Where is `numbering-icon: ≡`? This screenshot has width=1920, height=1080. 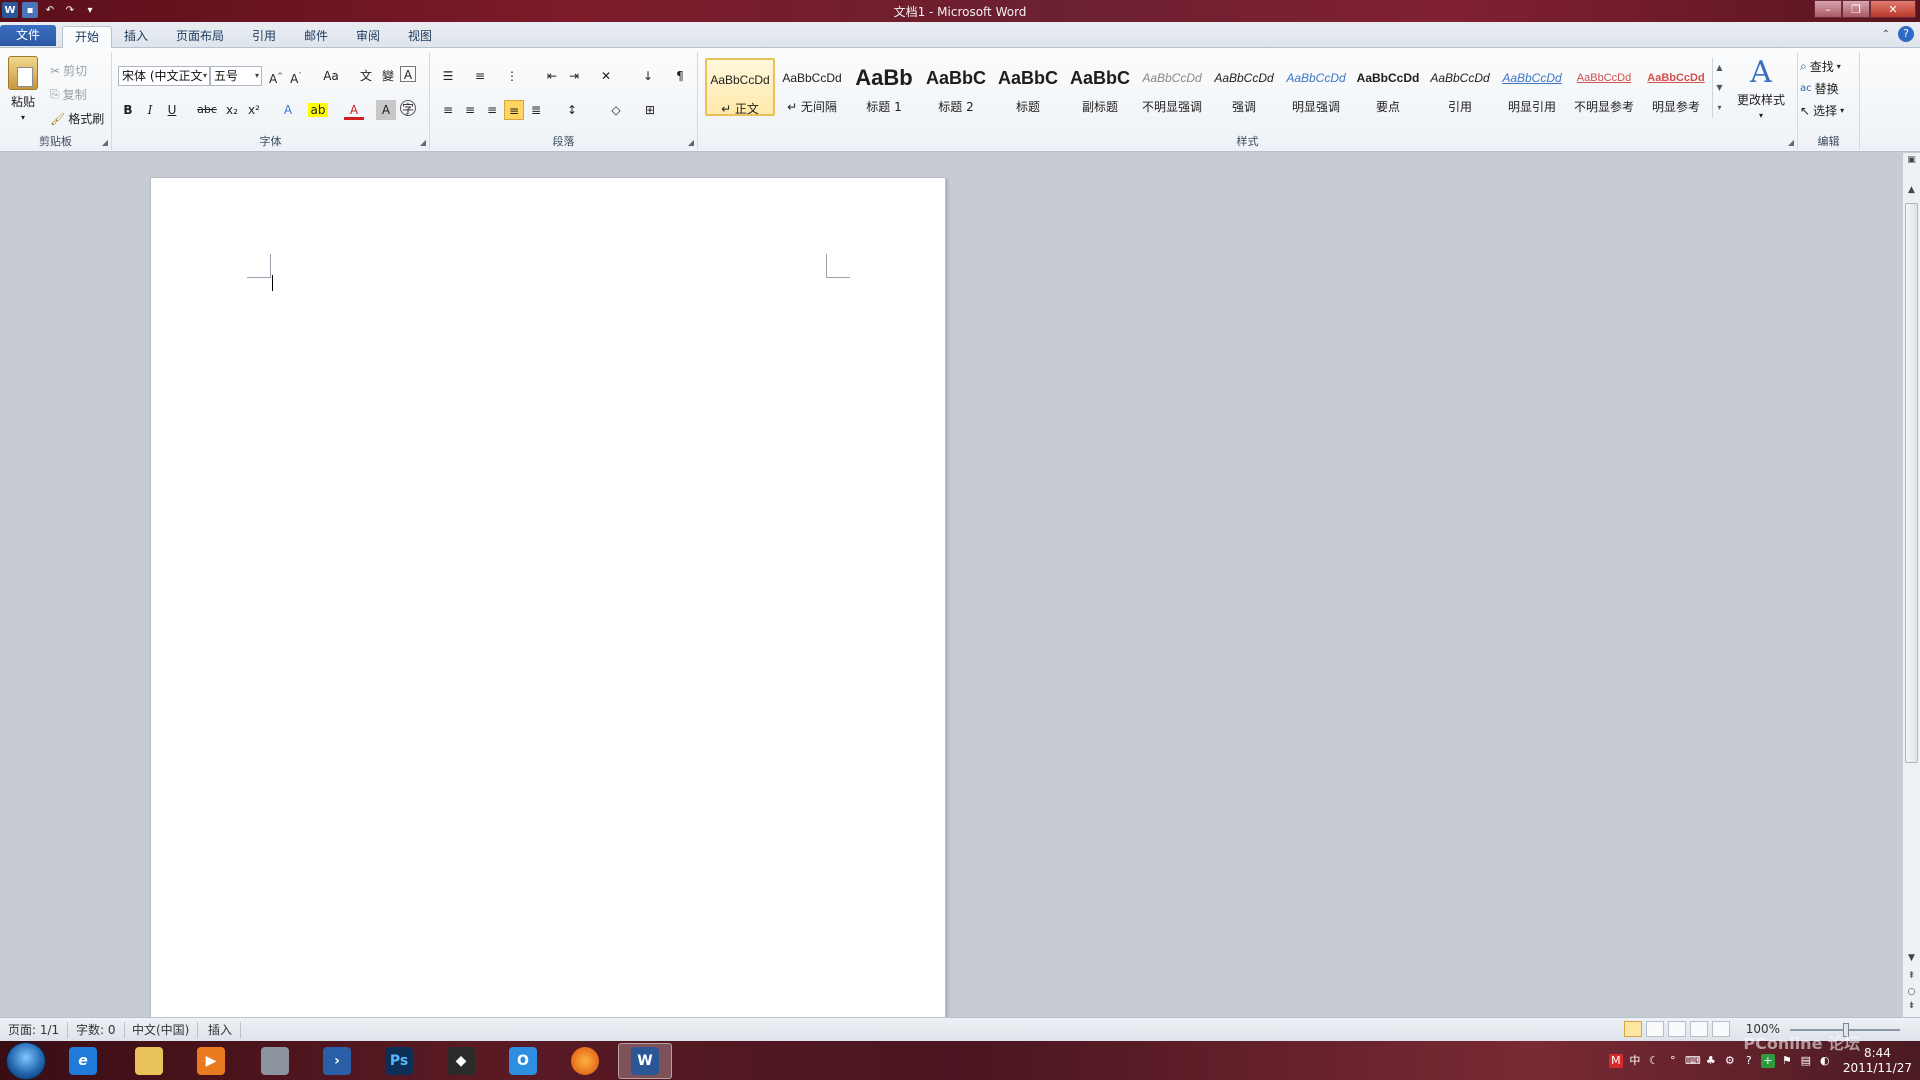 numbering-icon: ≡ is located at coordinates (480, 76).